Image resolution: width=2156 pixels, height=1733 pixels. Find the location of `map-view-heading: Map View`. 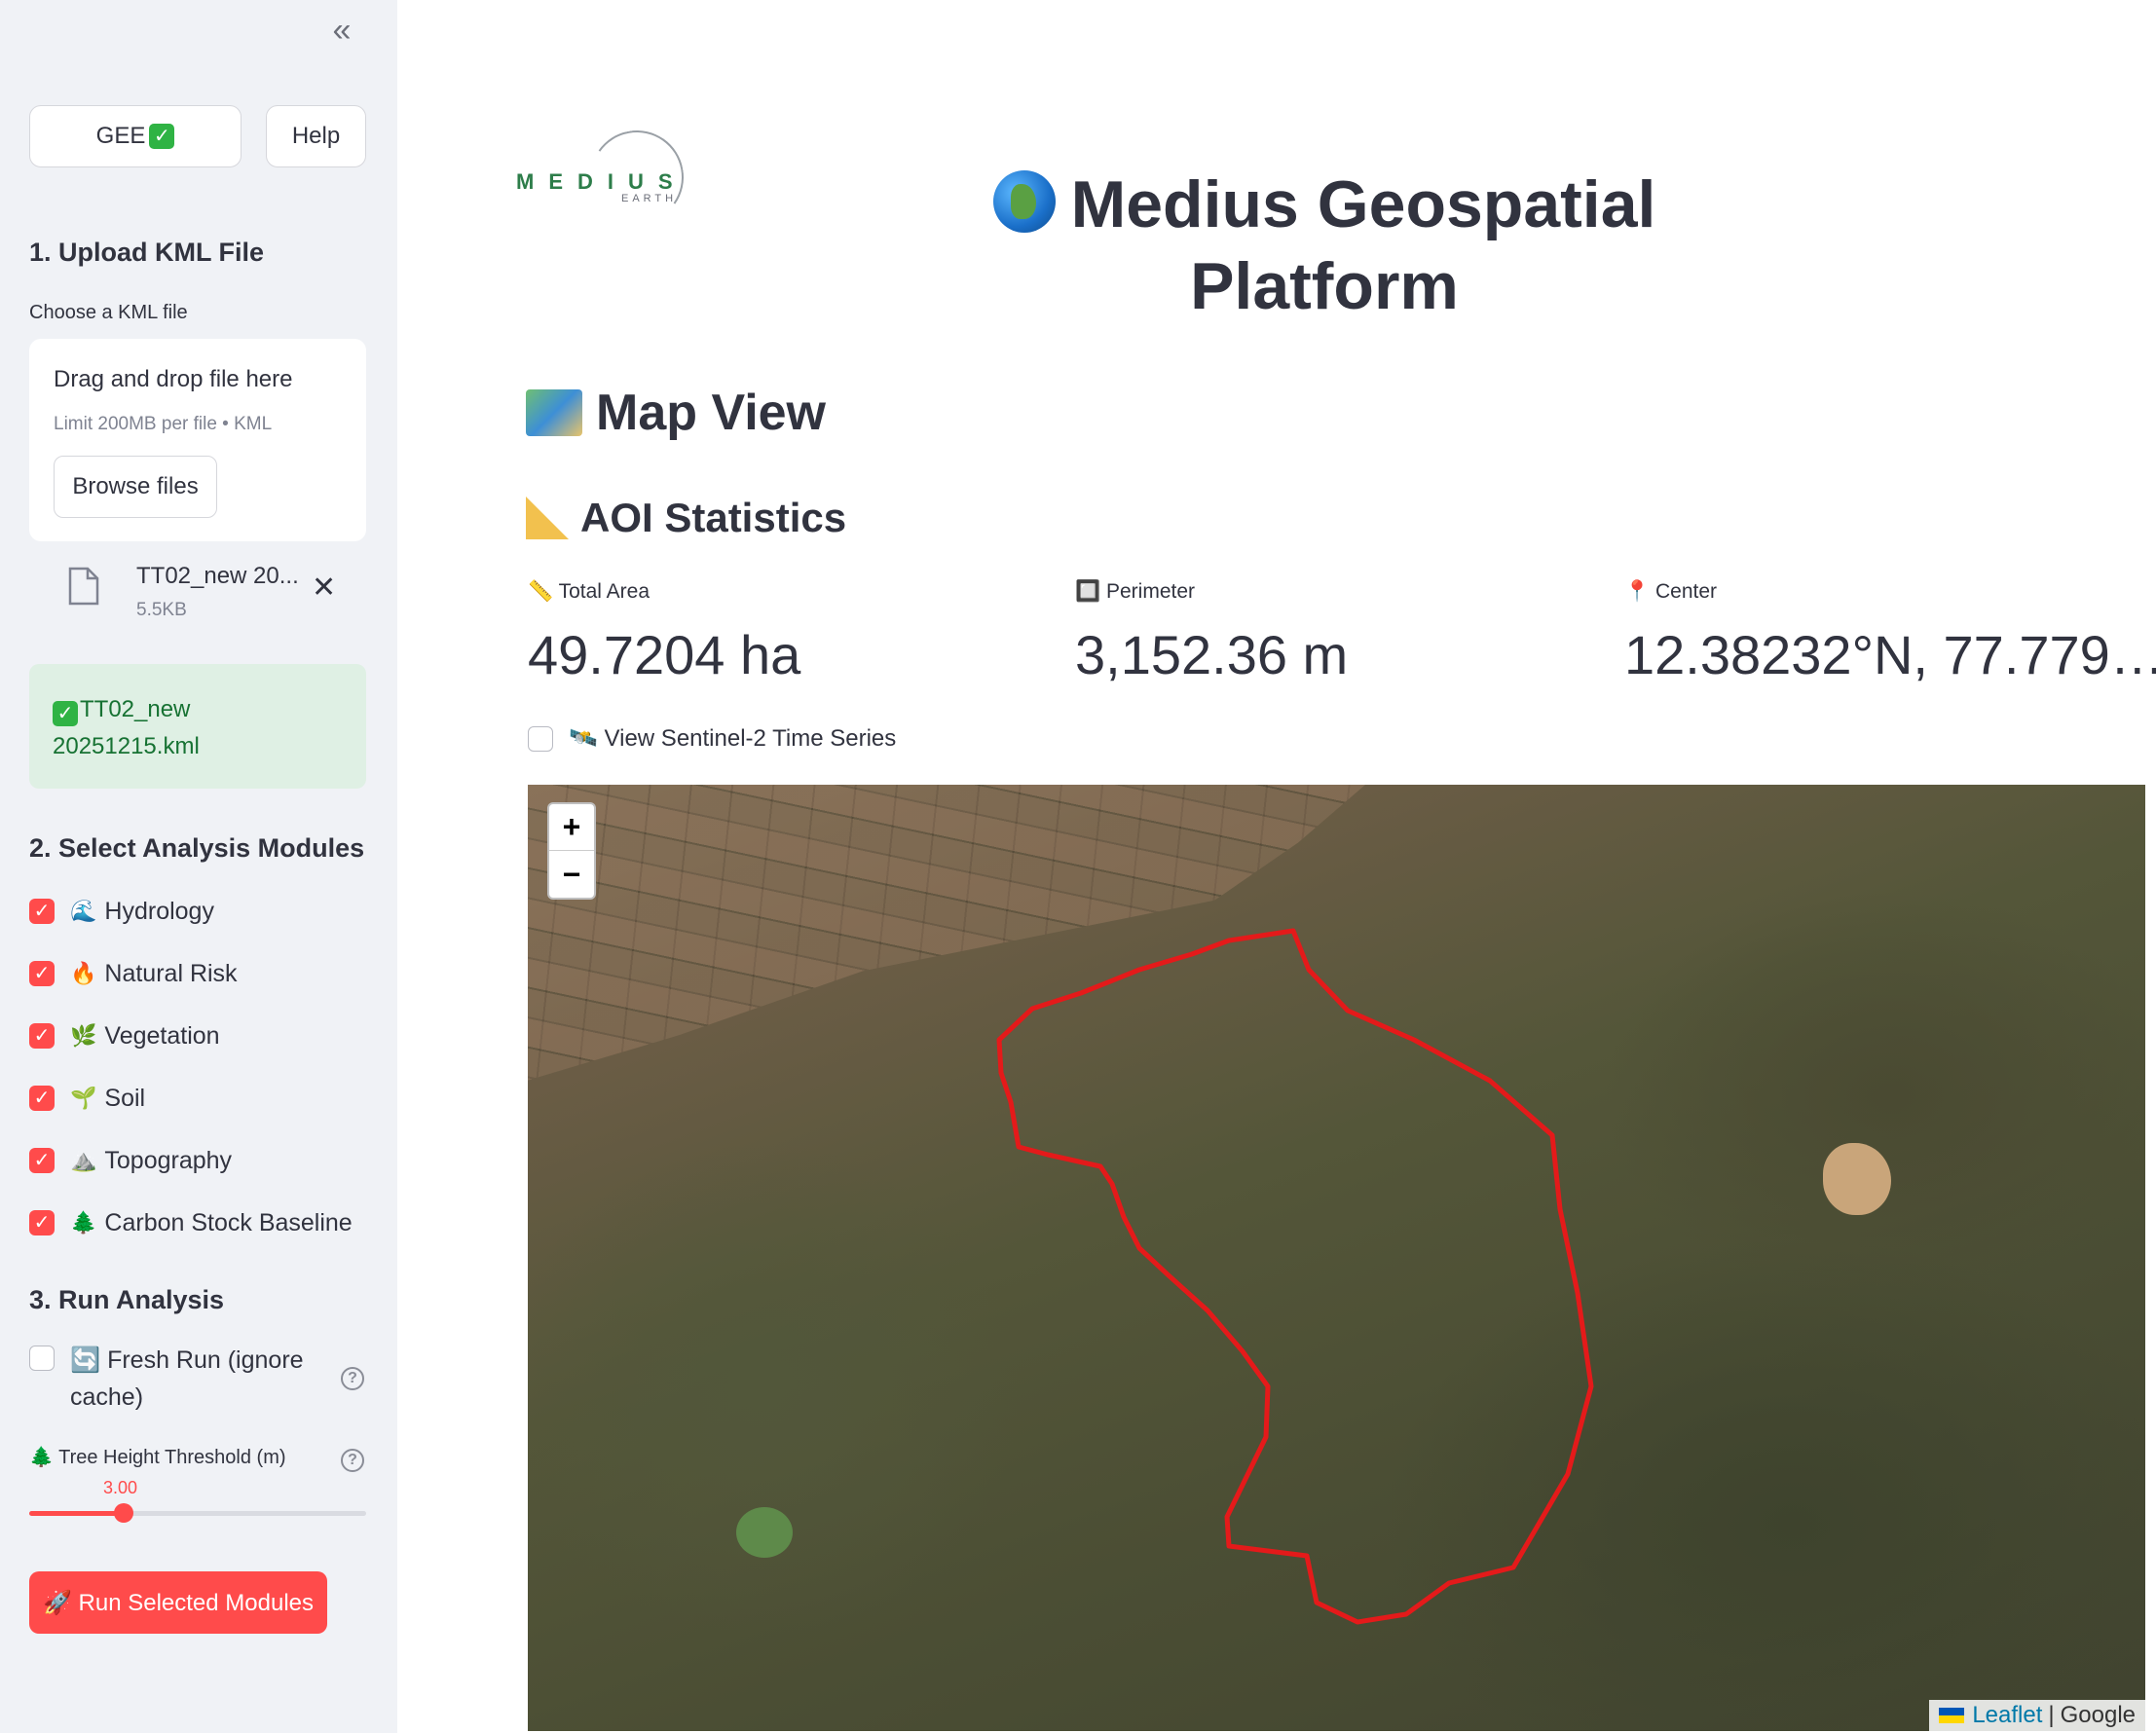

map-view-heading: Map View is located at coordinates (676, 413).